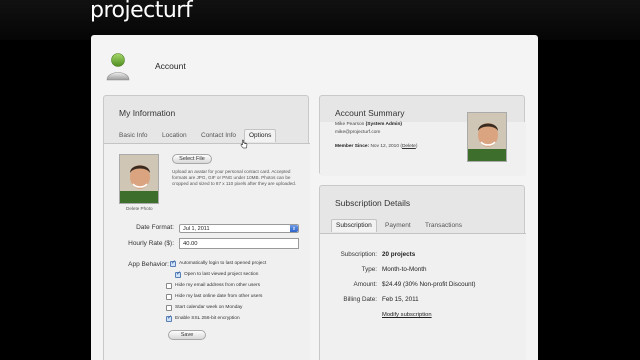 The height and width of the screenshot is (360, 640). What do you see at coordinates (187, 335) in the screenshot?
I see `save-button: Save` at bounding box center [187, 335].